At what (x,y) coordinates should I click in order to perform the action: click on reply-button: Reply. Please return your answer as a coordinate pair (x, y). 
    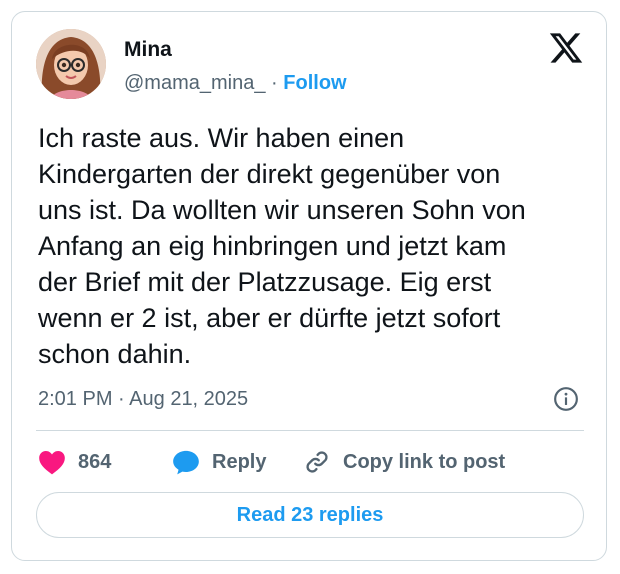
    Looking at the image, I should click on (219, 462).